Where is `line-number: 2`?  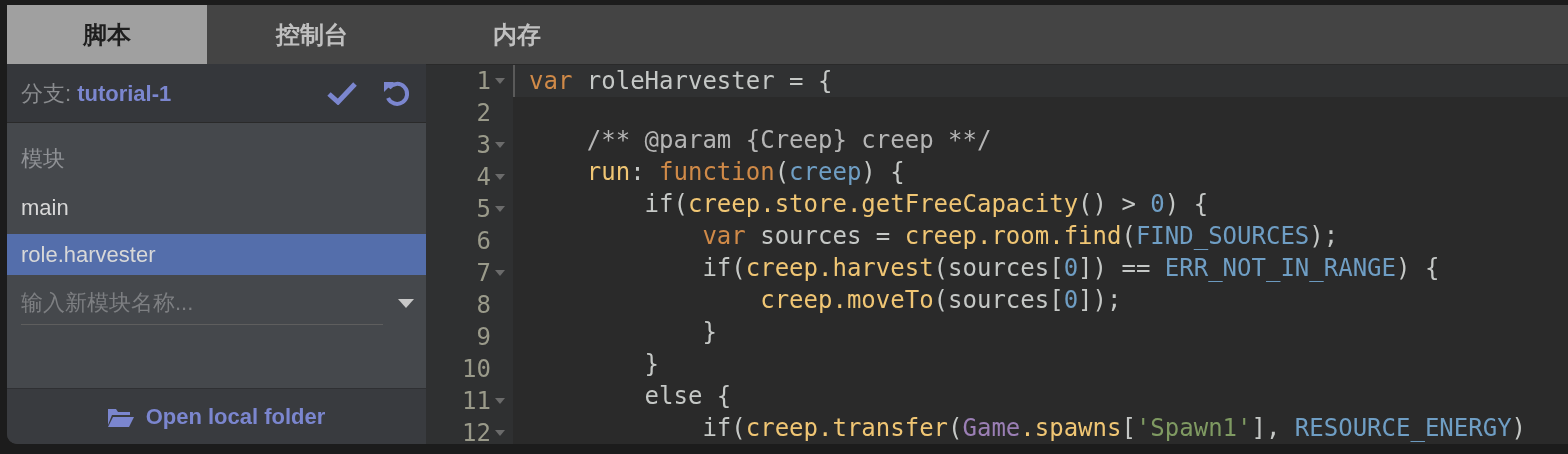 line-number: 2 is located at coordinates (483, 113).